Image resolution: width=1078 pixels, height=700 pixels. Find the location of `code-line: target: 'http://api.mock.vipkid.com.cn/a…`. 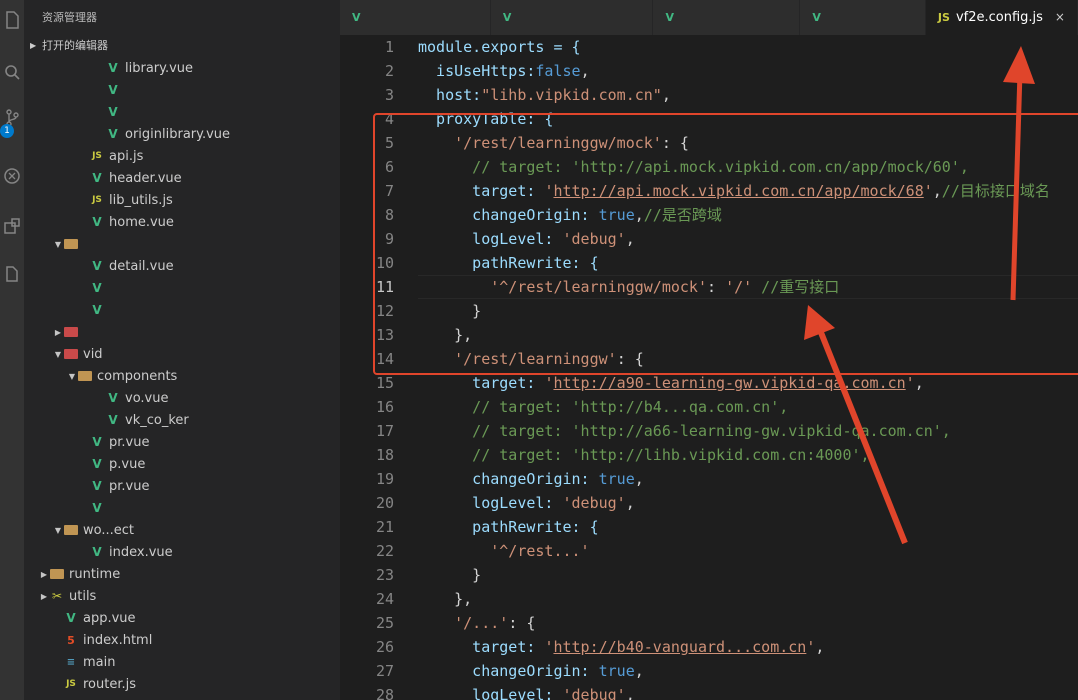

code-line: target: 'http://api.mock.vipkid.com.cn/a… is located at coordinates (748, 191).